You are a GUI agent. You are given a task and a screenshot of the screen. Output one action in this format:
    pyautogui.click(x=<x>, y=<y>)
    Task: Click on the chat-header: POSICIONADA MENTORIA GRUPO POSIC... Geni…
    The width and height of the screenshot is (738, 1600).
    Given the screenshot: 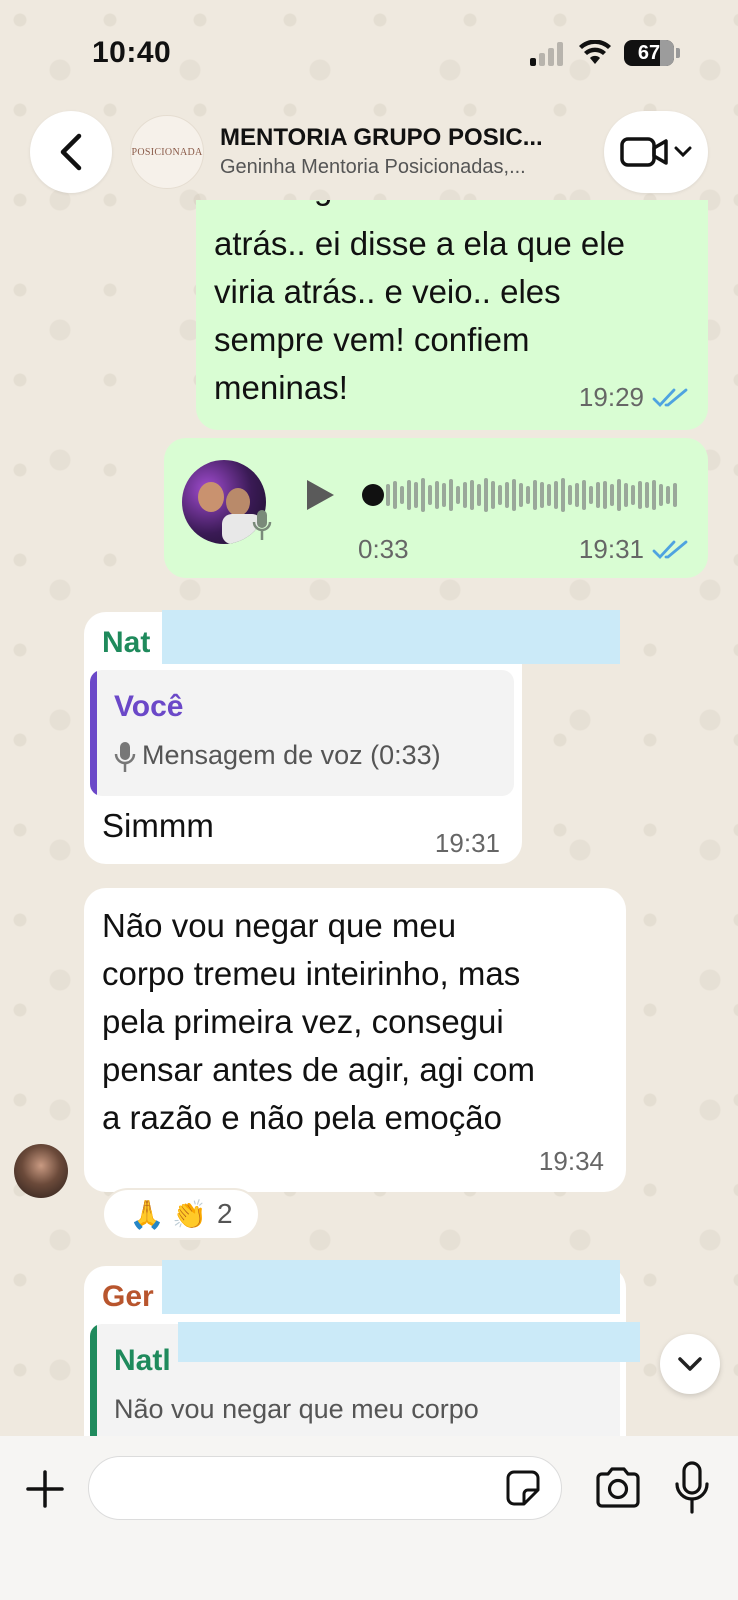 What is the action you would take?
    pyautogui.click(x=369, y=152)
    